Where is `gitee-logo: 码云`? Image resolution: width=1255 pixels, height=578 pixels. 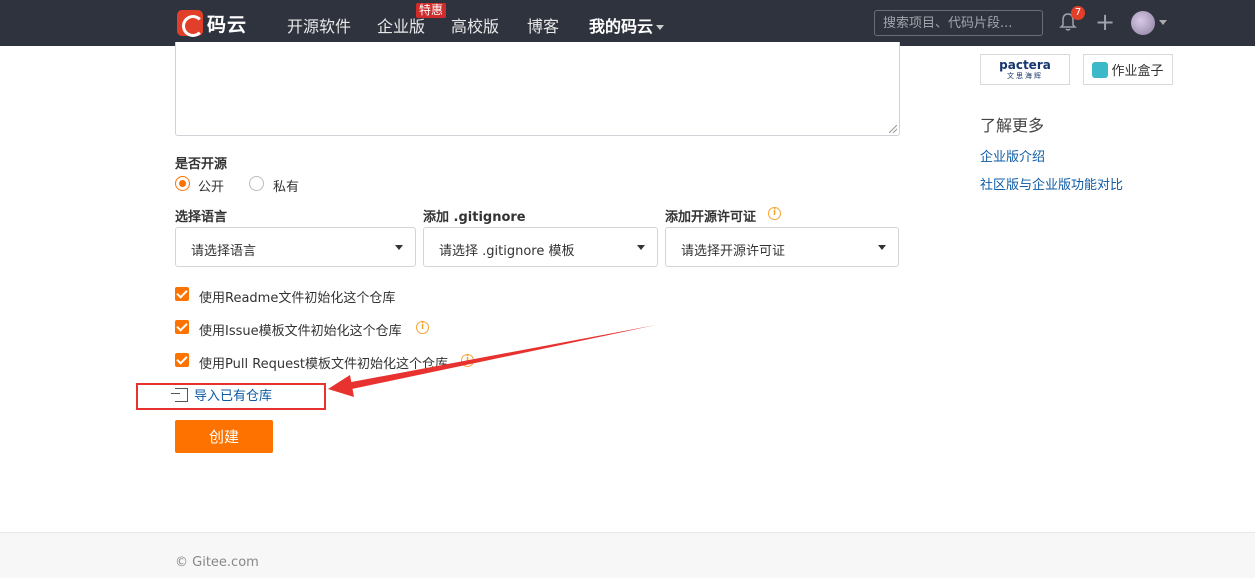
gitee-logo: 码云 is located at coordinates (212, 23).